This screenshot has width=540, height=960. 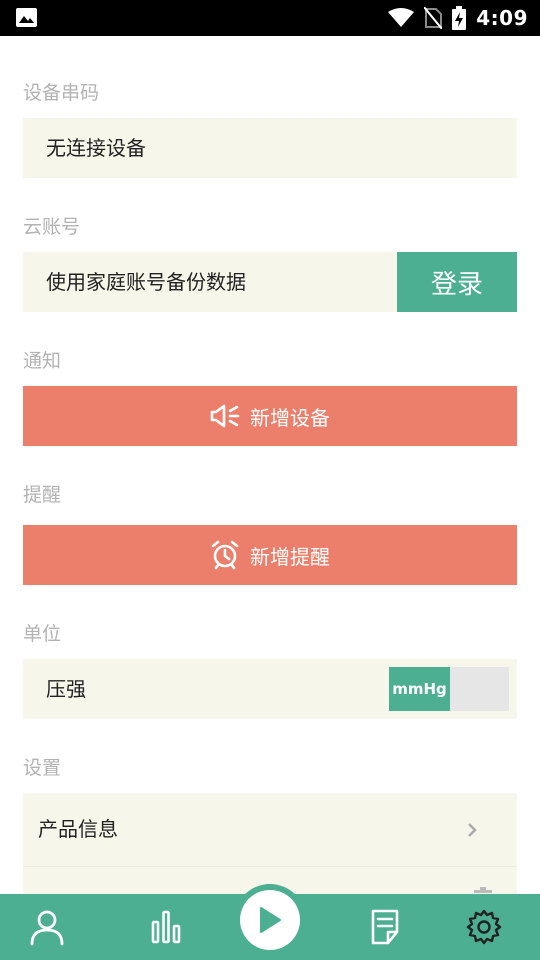 I want to click on pressure-label: 压强, so click(x=66, y=689).